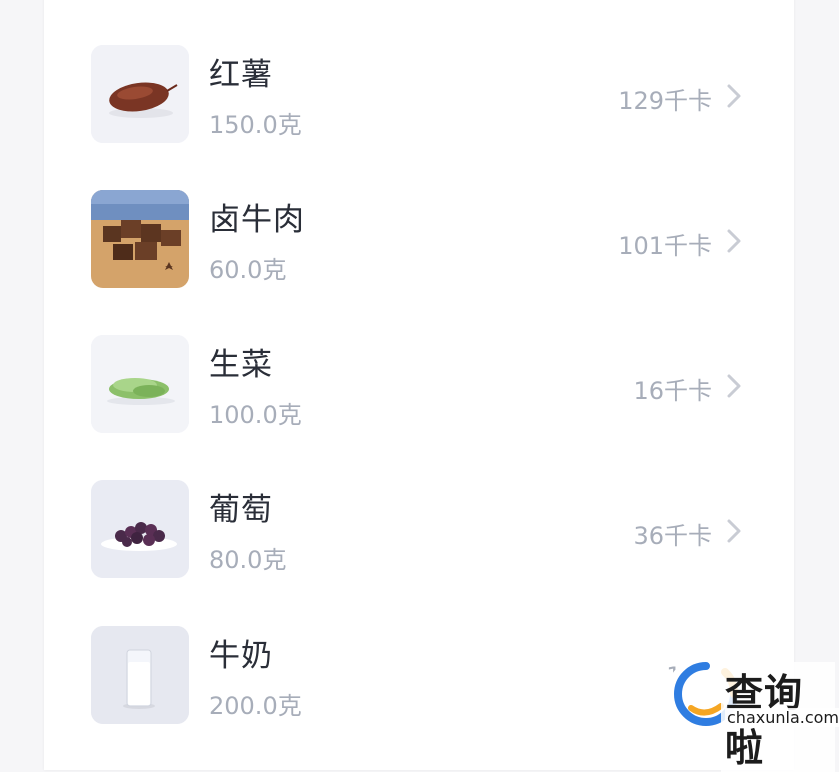  What do you see at coordinates (248, 270) in the screenshot?
I see `food-amount: 60.0克` at bounding box center [248, 270].